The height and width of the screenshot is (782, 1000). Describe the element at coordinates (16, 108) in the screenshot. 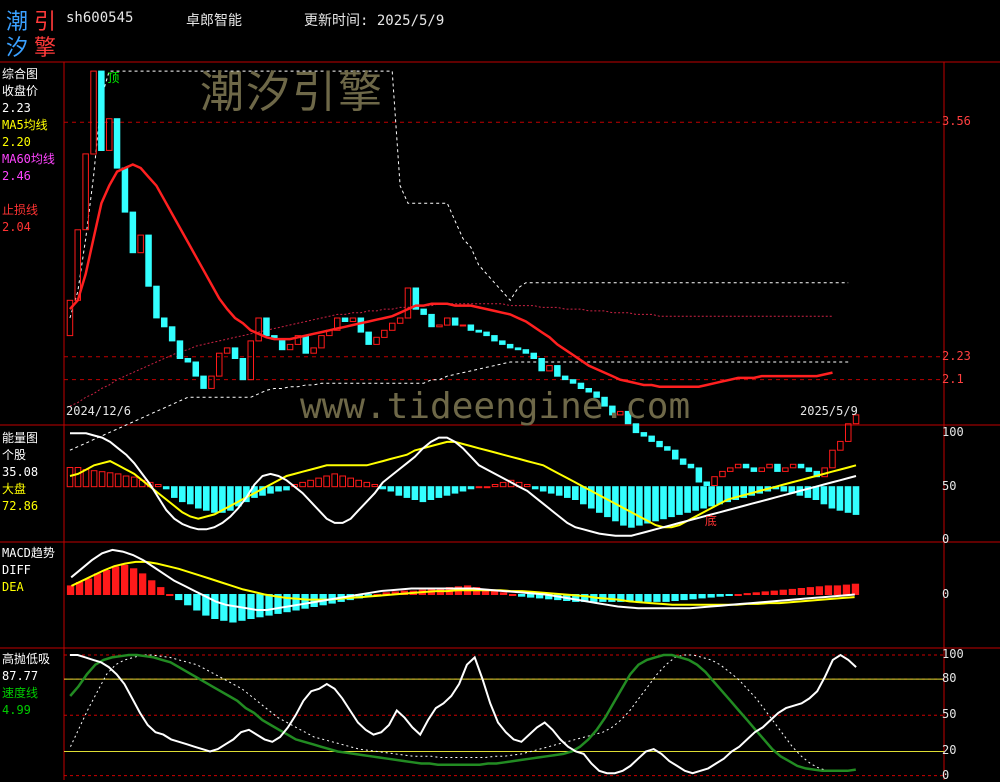

I see `panel1-label-2: 2.23` at that location.